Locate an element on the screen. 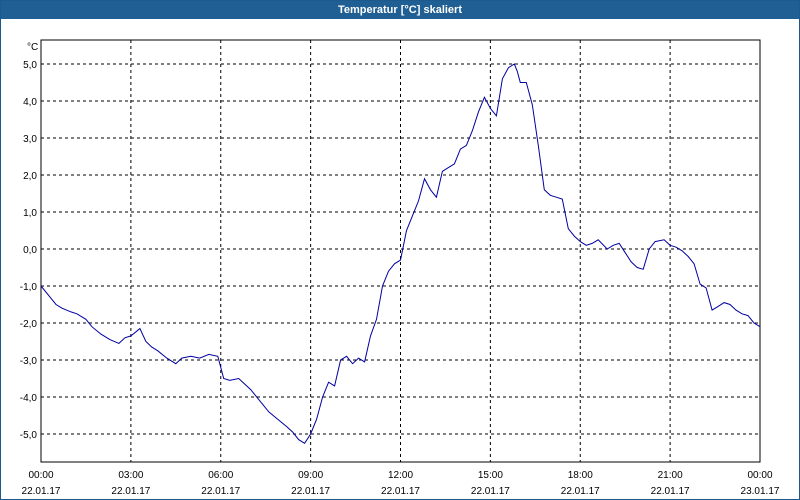 This screenshot has height=500, width=800. y-tick-label: 0,0 is located at coordinates (30, 250).